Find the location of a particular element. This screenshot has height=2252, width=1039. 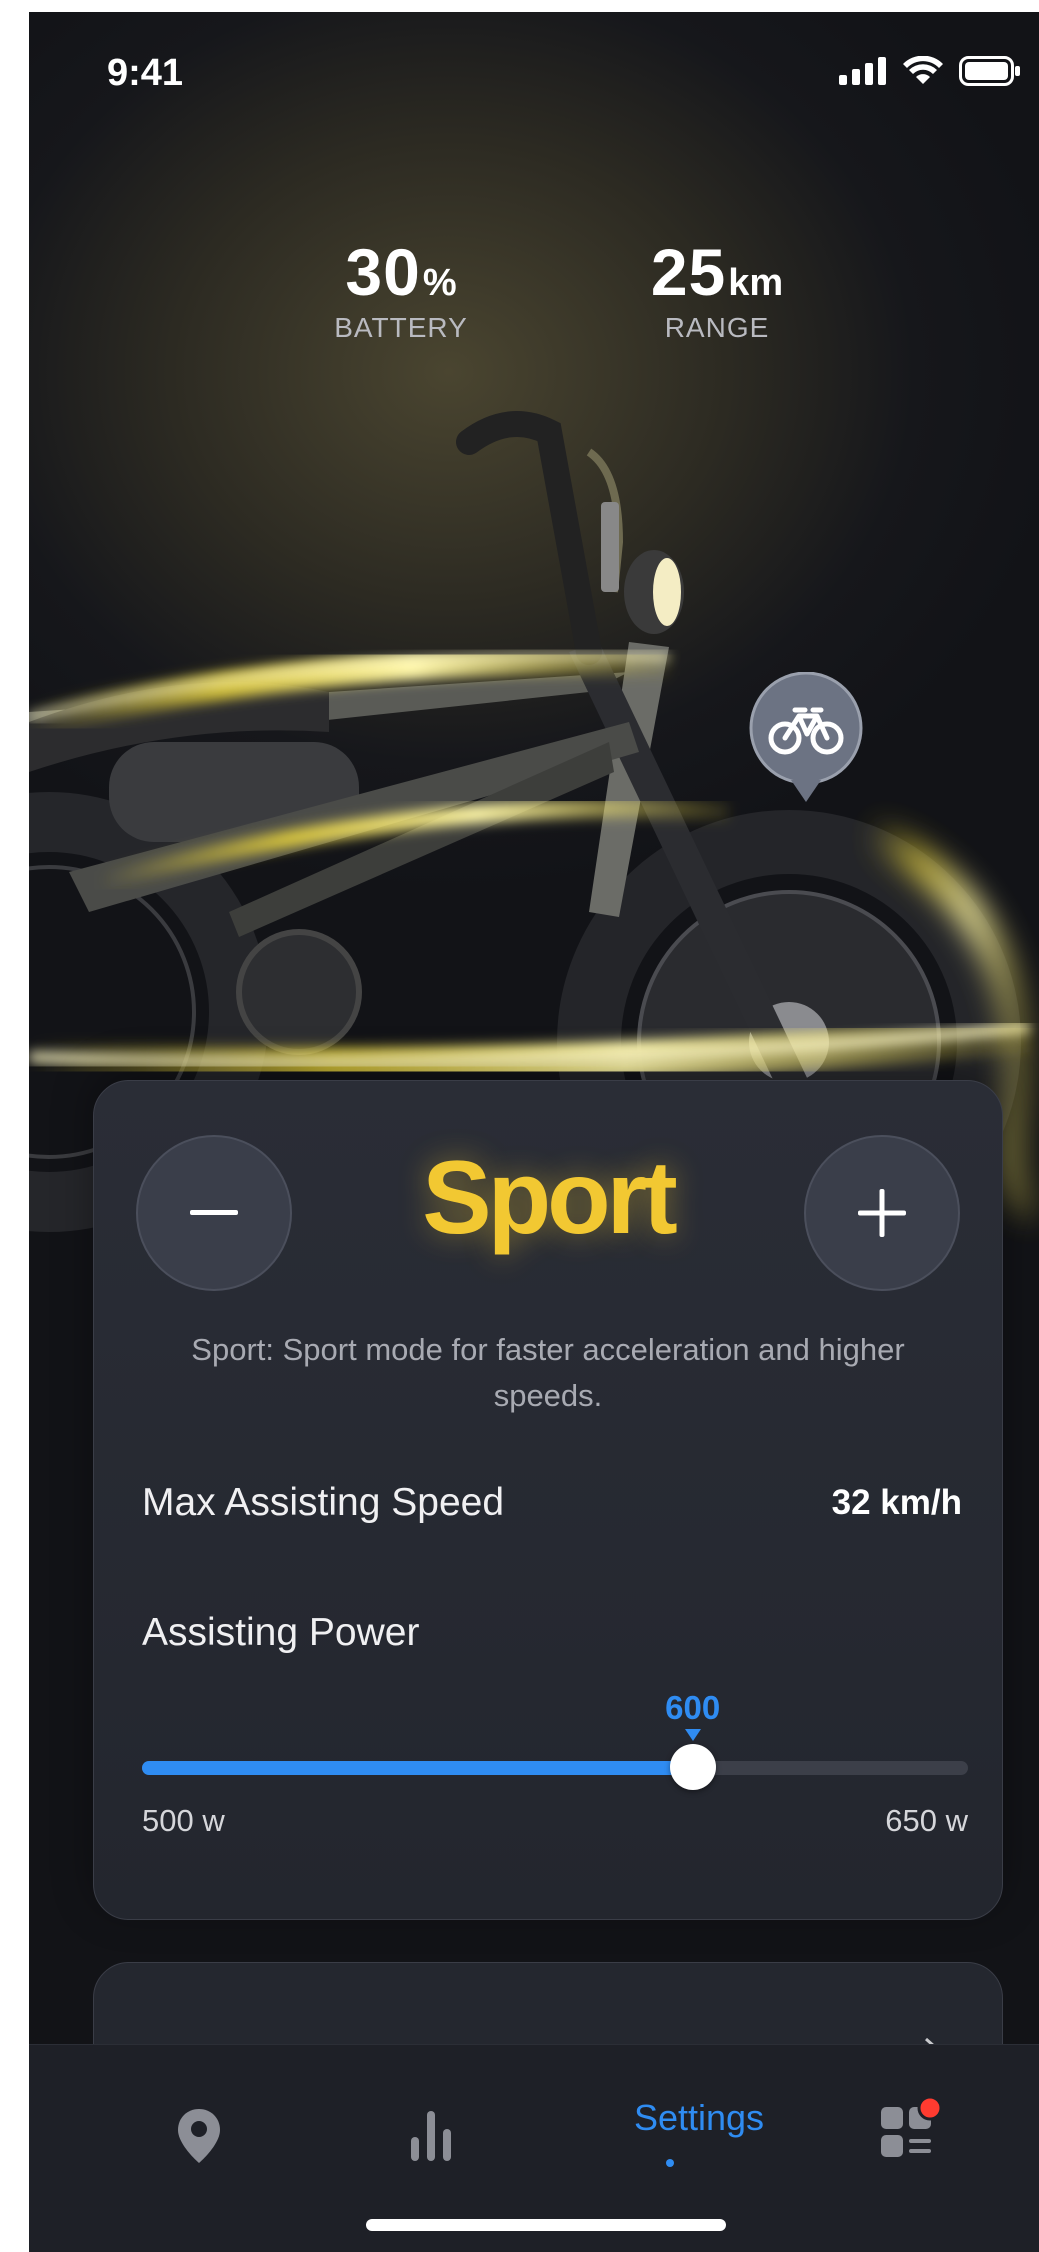

status-icons is located at coordinates (930, 71).